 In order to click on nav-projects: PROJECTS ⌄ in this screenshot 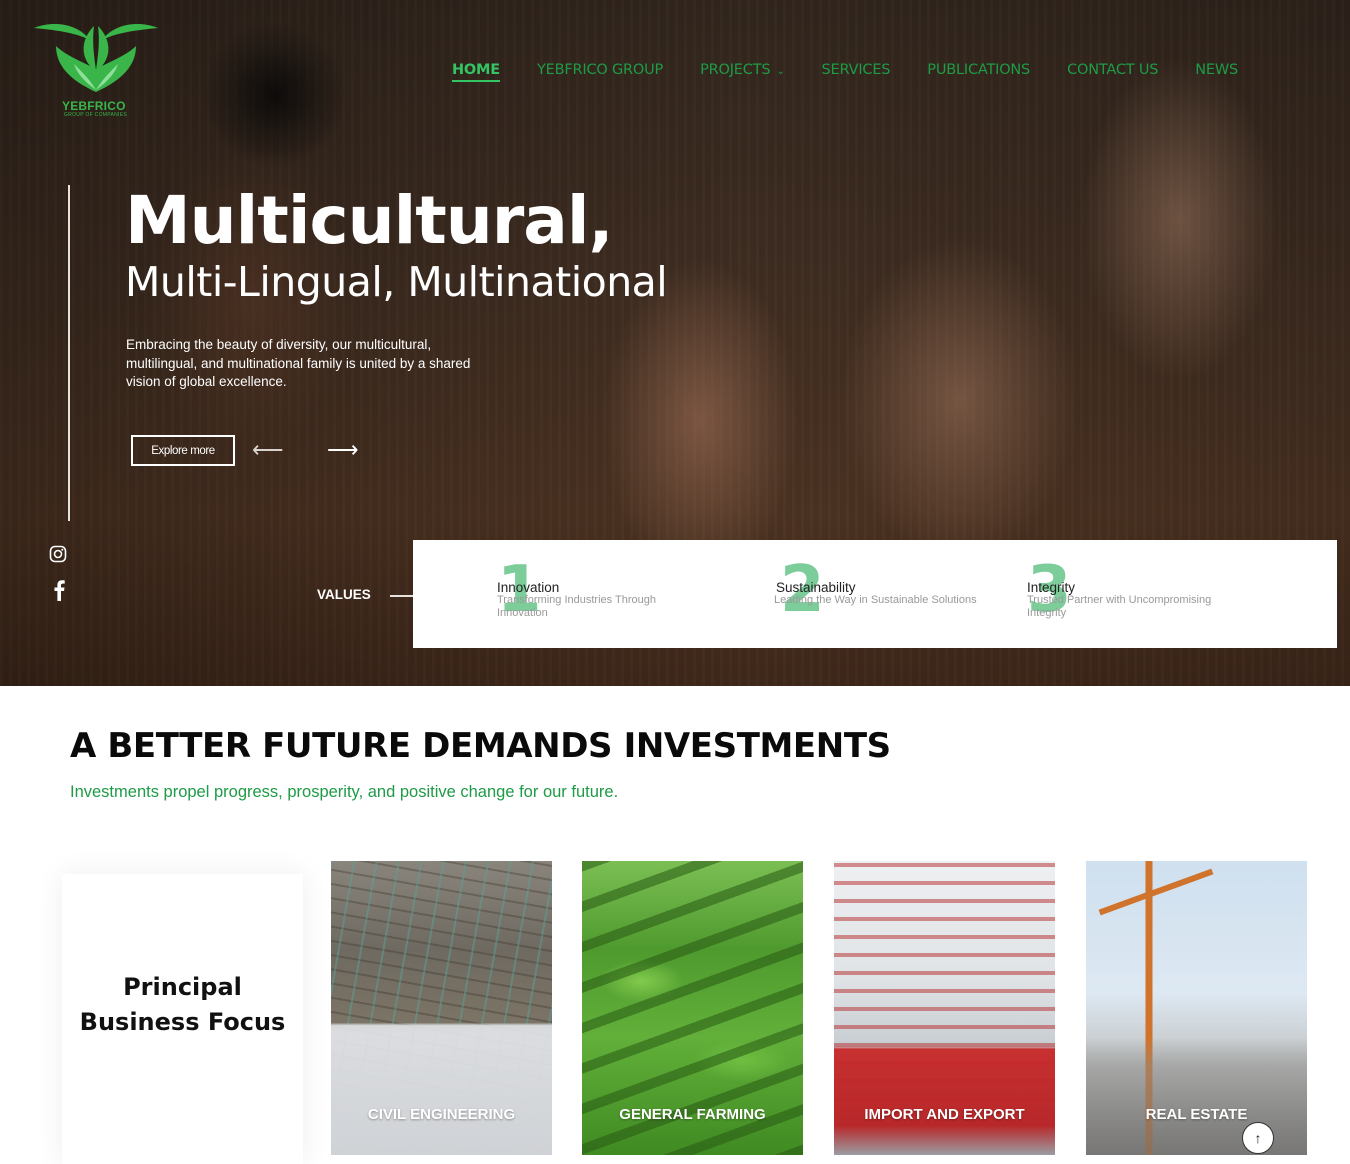, I will do `click(742, 72)`.